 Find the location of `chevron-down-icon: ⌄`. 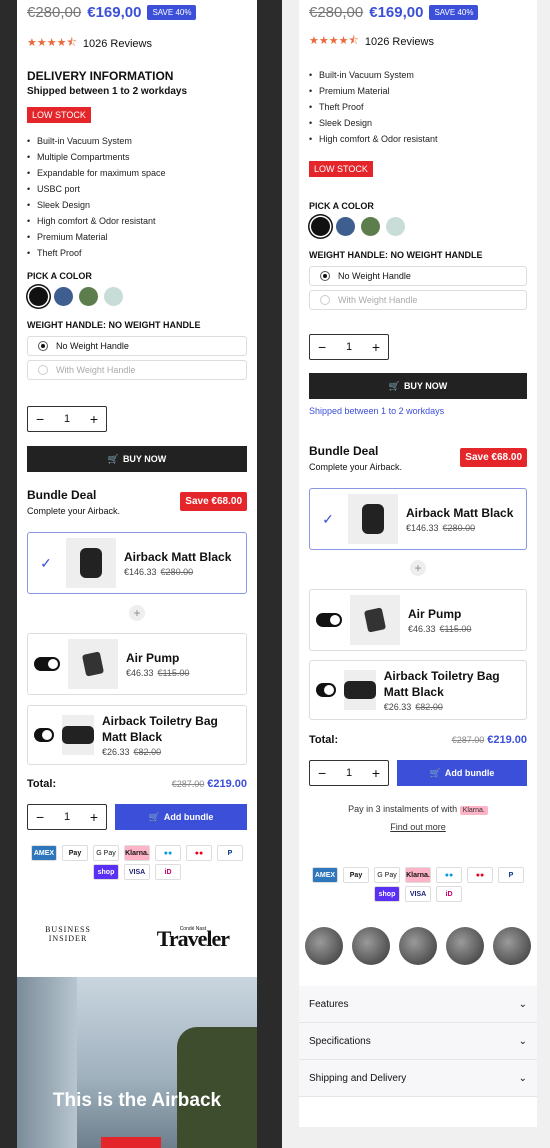

chevron-down-icon: ⌄ is located at coordinates (522, 1041).